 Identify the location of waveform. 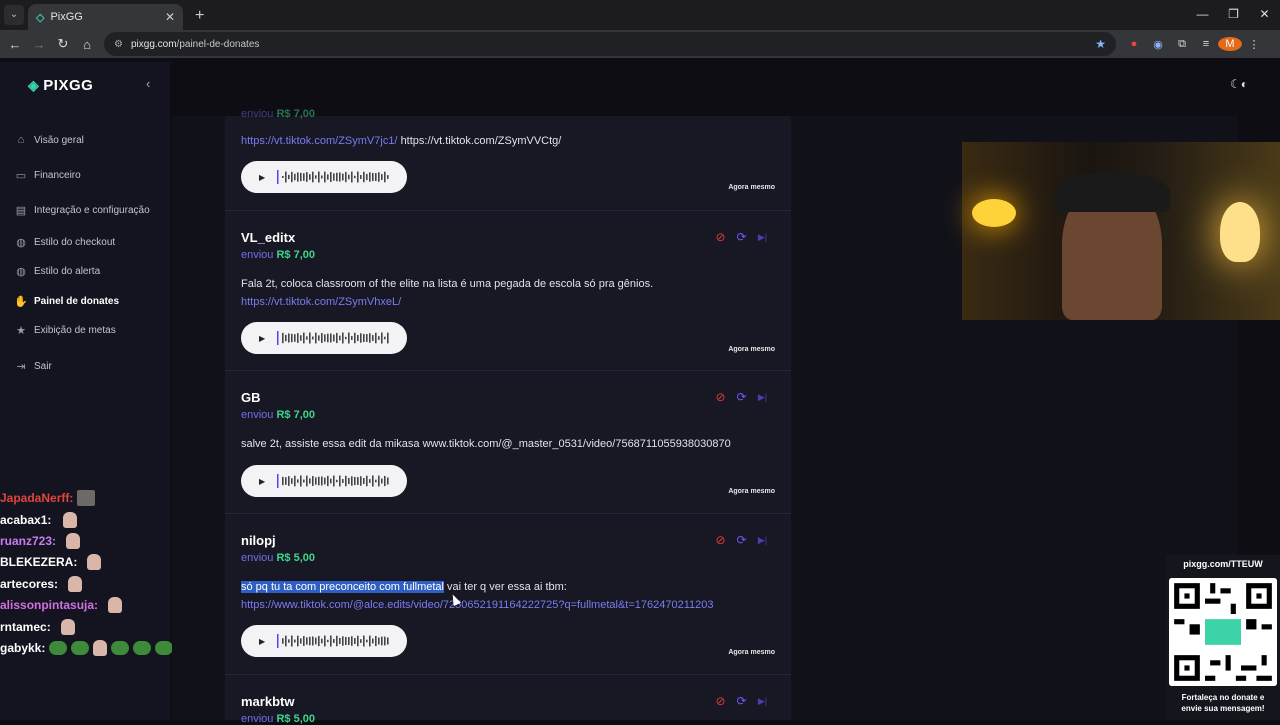
(333, 177).